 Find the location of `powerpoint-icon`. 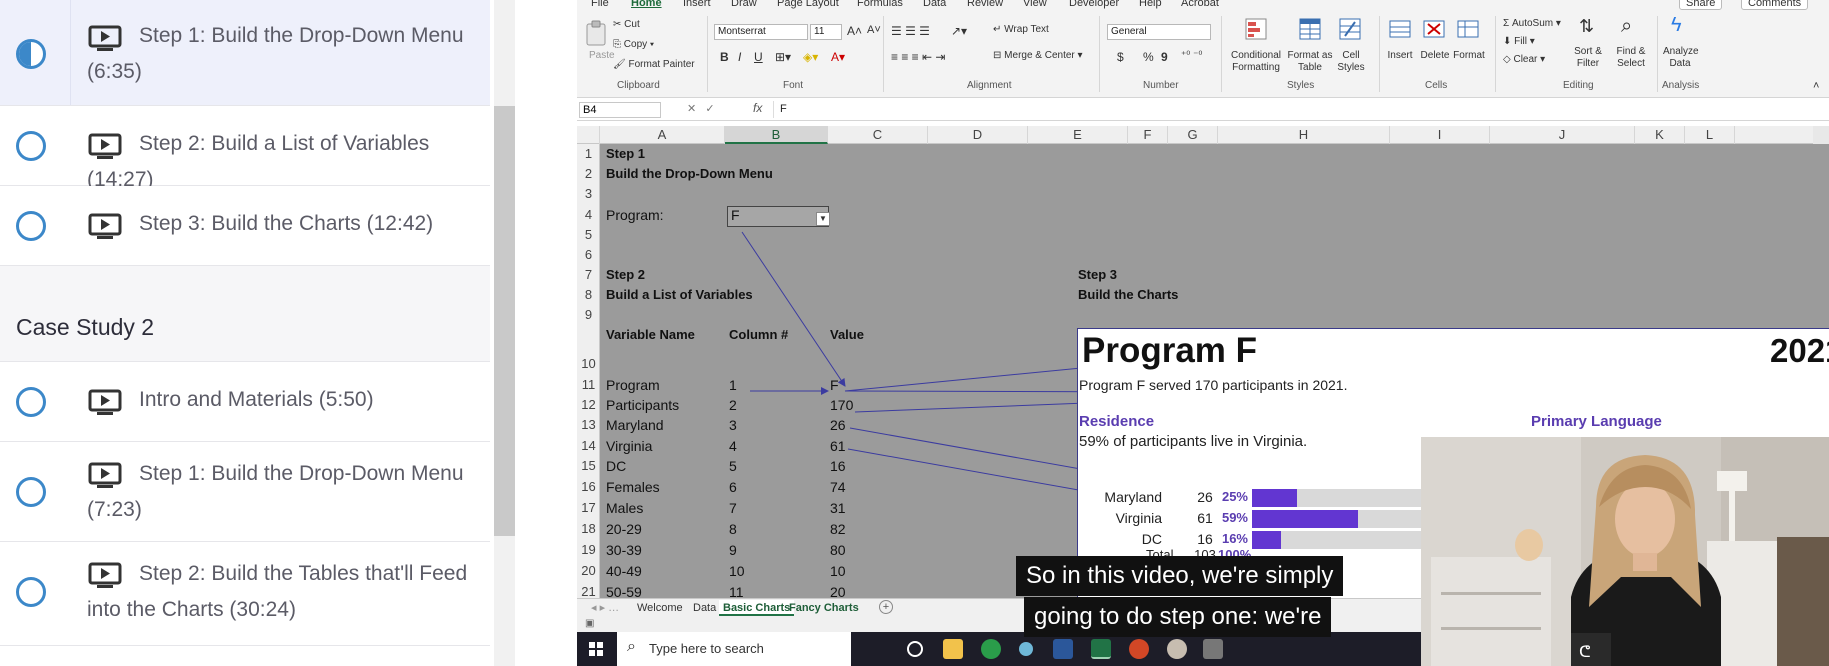

powerpoint-icon is located at coordinates (1139, 649).